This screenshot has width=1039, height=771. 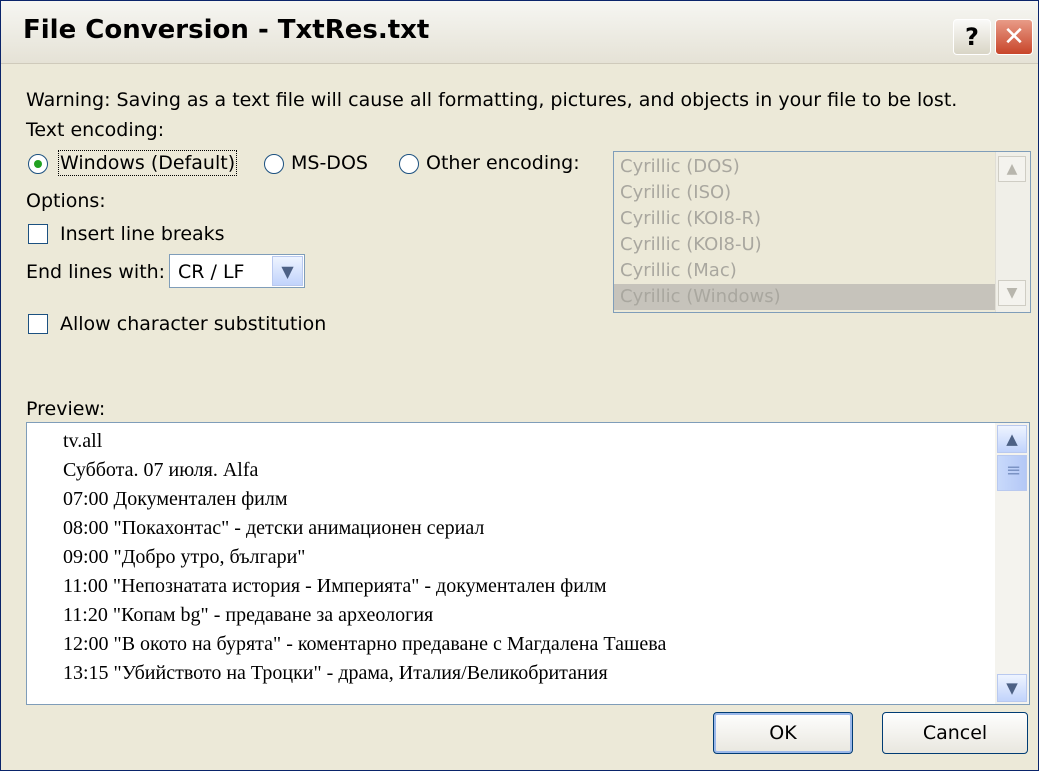 What do you see at coordinates (66, 409) in the screenshot?
I see `preview-label: Preview:` at bounding box center [66, 409].